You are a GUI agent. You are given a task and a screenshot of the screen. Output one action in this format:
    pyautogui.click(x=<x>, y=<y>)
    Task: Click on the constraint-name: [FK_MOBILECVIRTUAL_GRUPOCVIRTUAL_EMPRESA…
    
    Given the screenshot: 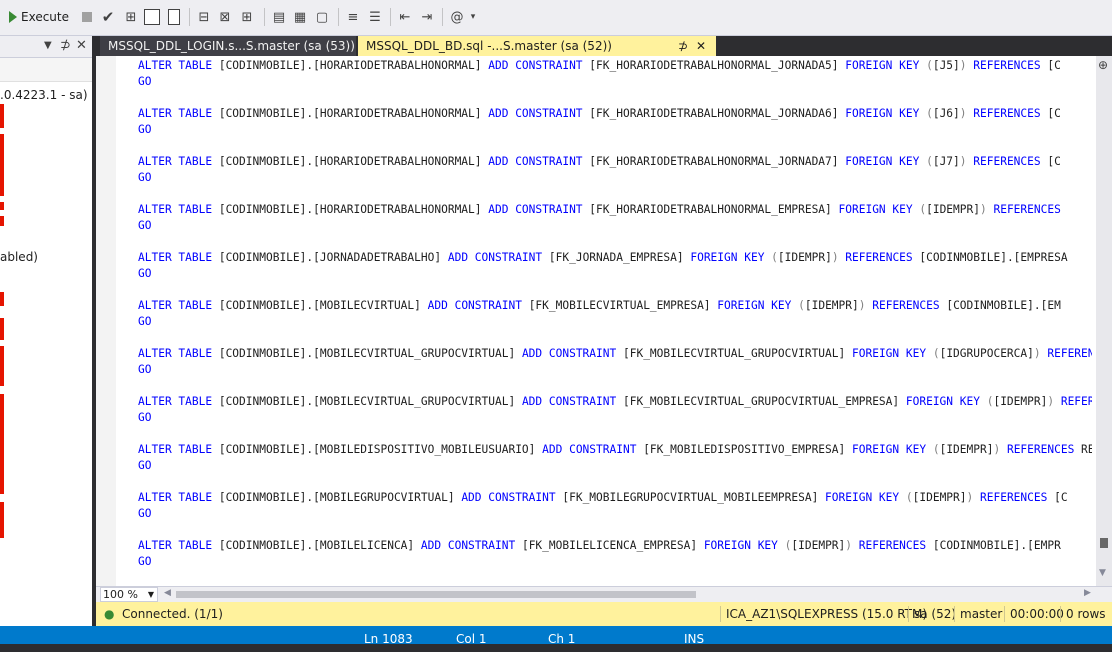 What is the action you would take?
    pyautogui.click(x=764, y=401)
    